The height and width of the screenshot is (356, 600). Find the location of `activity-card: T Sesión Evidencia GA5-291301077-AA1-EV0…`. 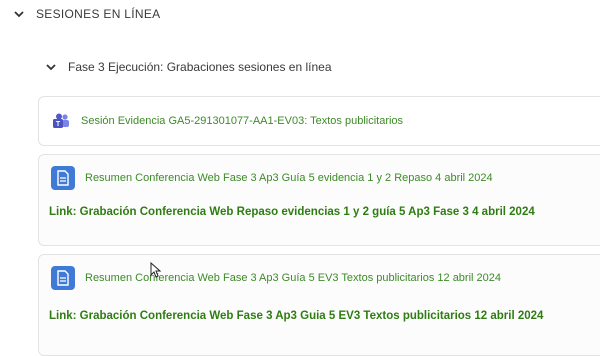

activity-card: T Sesión Evidencia GA5-291301077-AA1-EV0… is located at coordinates (319, 121).